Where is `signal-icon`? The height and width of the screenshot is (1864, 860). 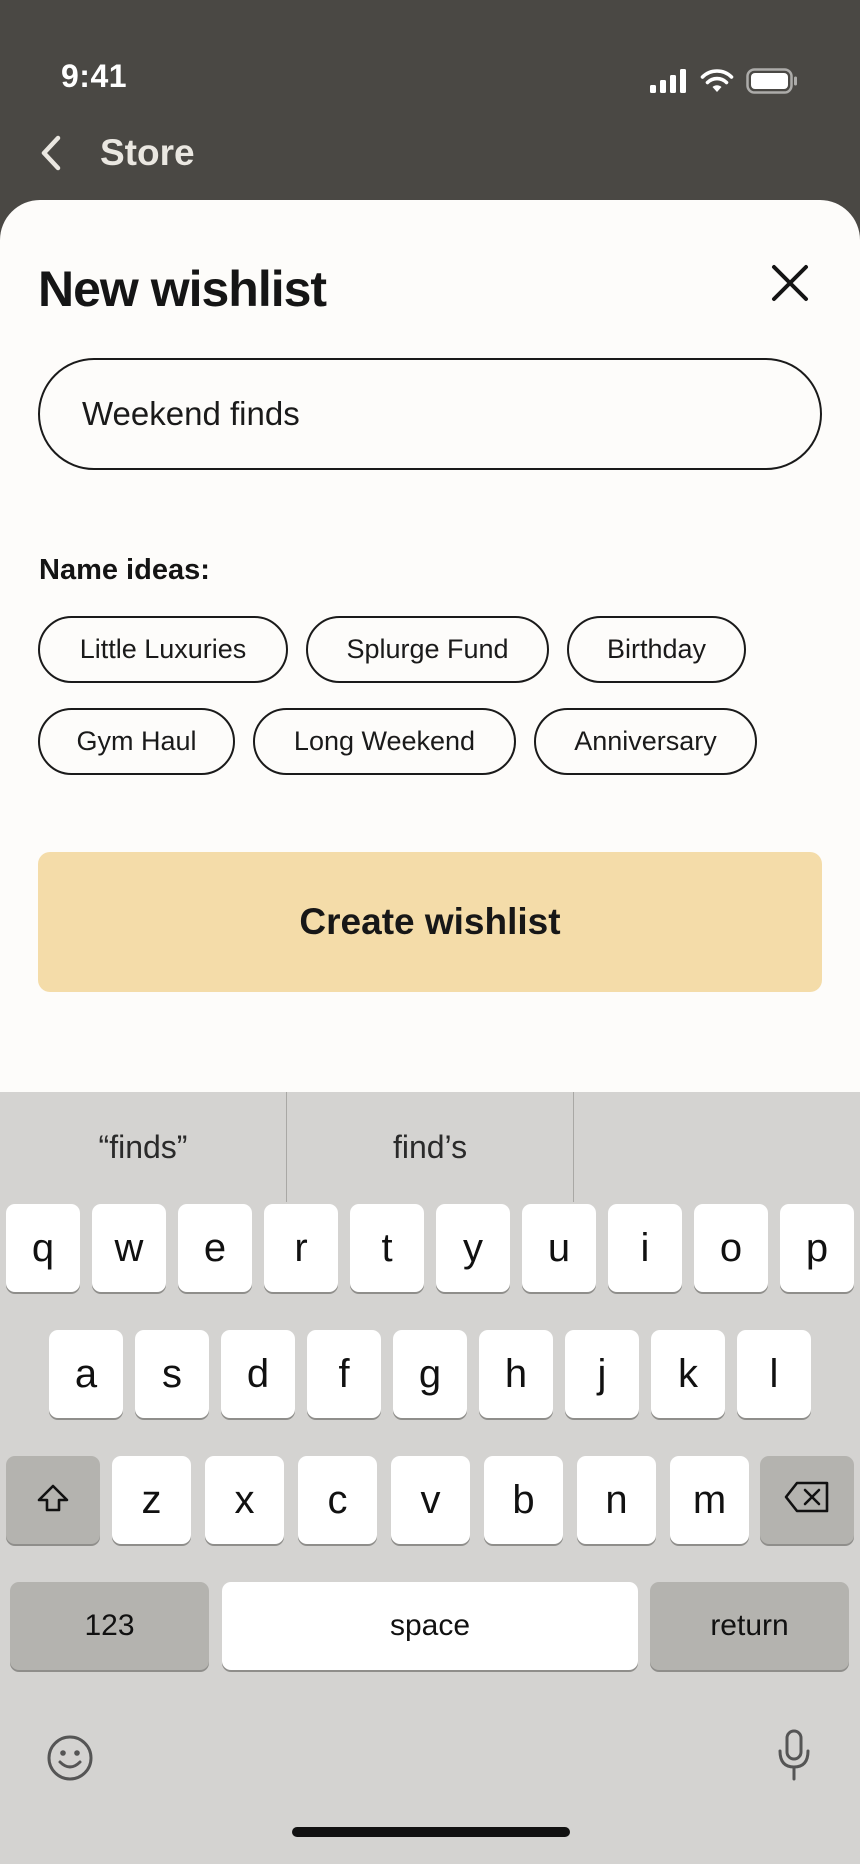 signal-icon is located at coordinates (669, 83).